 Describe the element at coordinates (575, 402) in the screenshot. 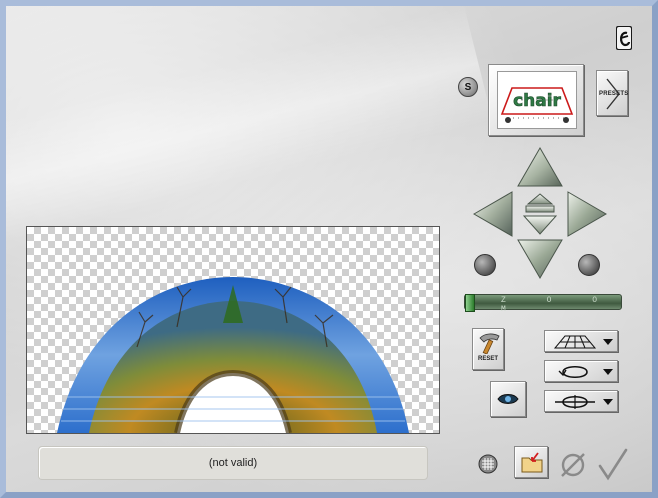

I see `flip-loop-icon` at that location.